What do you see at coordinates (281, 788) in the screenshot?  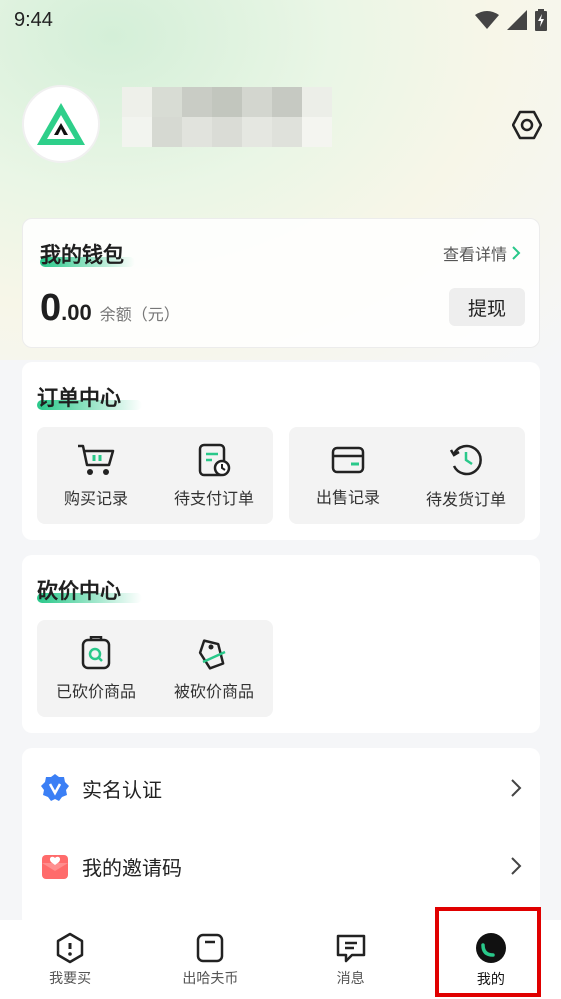 I see `real-name-verification-row: 实名认证` at bounding box center [281, 788].